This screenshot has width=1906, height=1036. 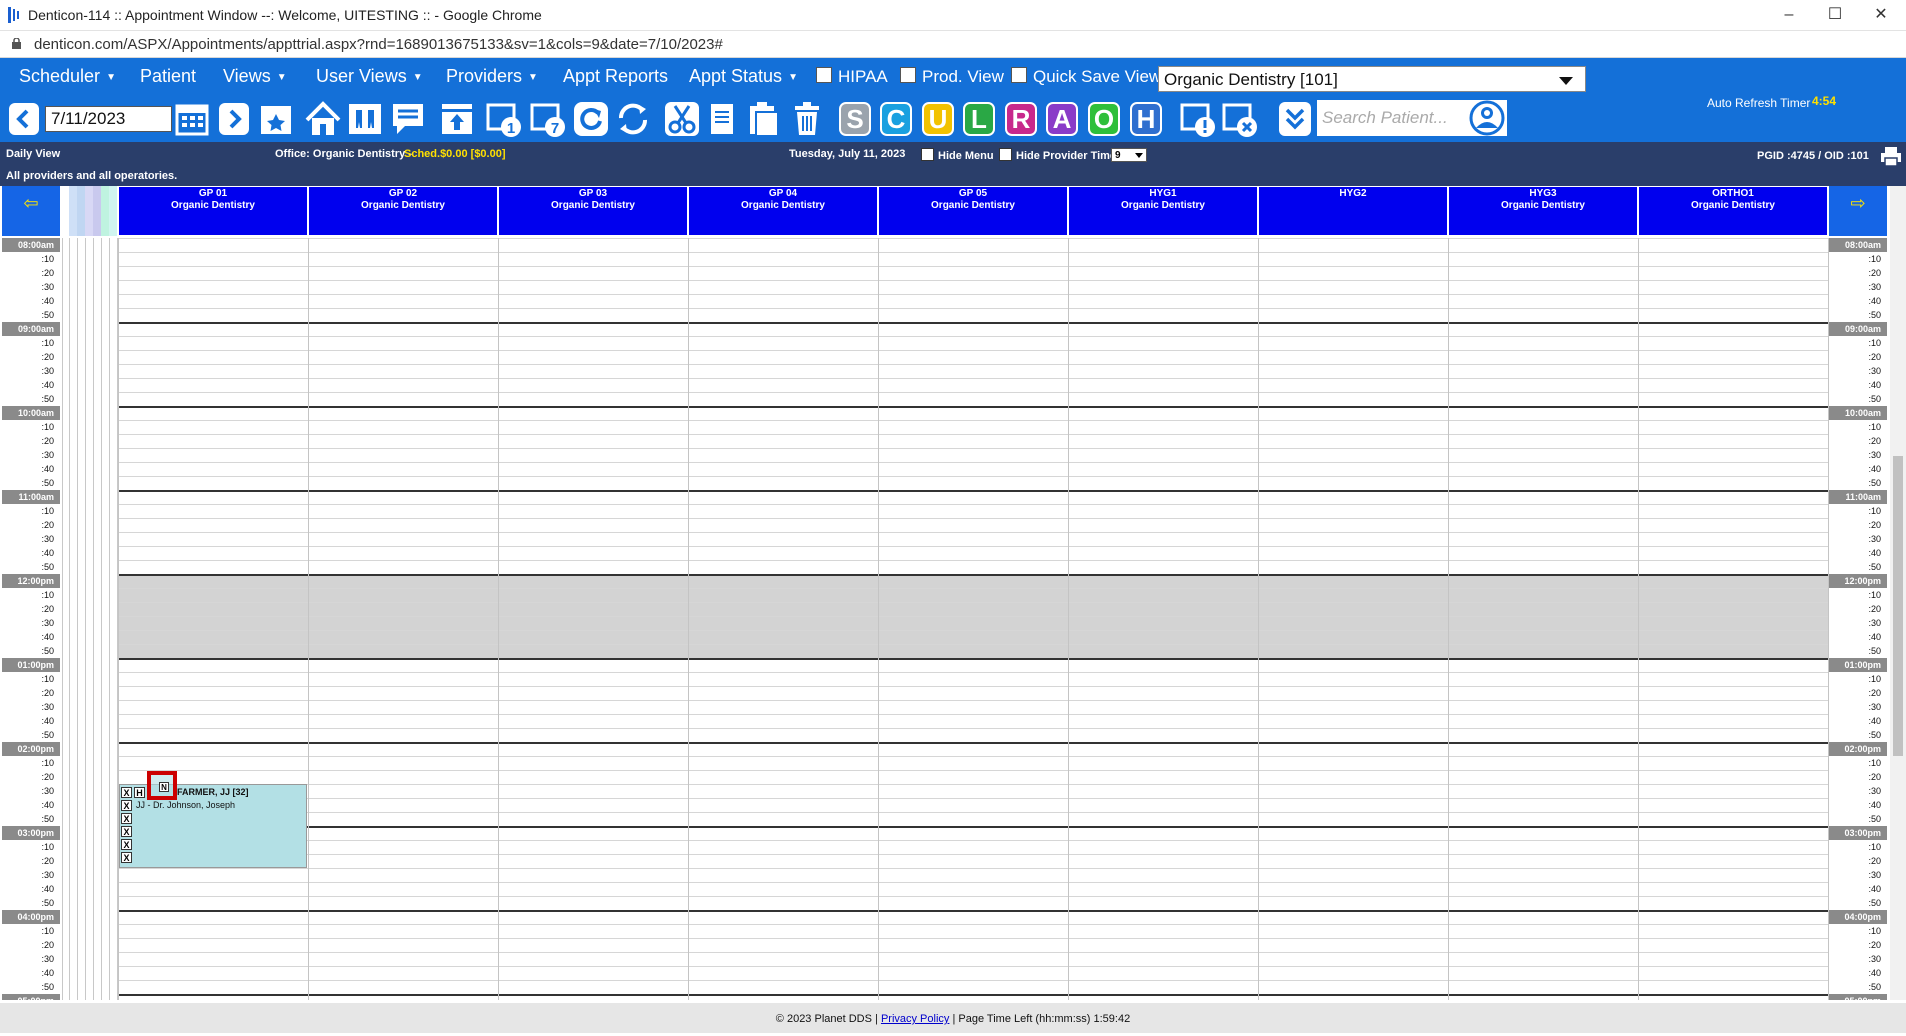 What do you see at coordinates (1566, 81) in the screenshot?
I see `dropdown-arrow-icon` at bounding box center [1566, 81].